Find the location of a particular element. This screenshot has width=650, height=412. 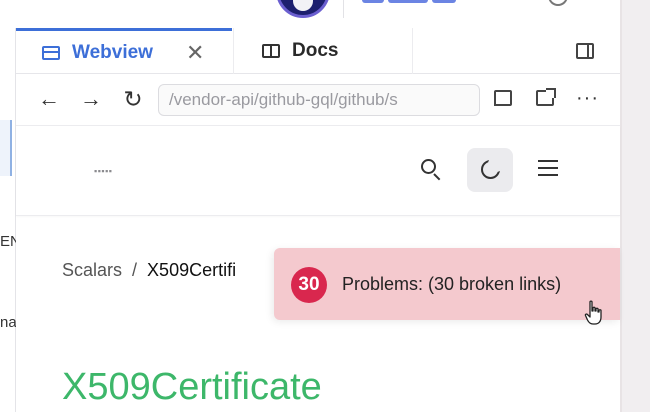

top-toolbar is located at coordinates (325, 14).